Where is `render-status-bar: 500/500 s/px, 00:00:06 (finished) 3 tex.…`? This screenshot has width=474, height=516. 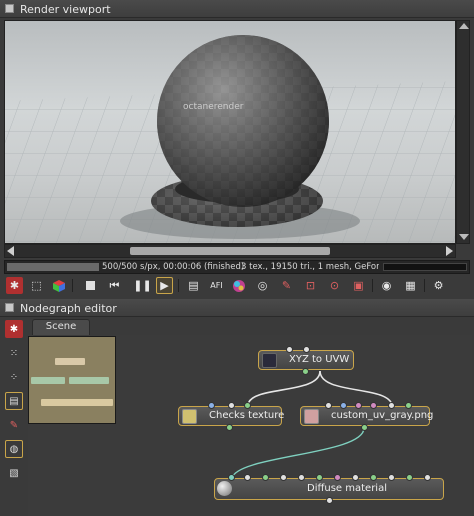
render-status-bar: 500/500 s/px, 00:00:06 (finished) 3 tex.… is located at coordinates (237, 267).